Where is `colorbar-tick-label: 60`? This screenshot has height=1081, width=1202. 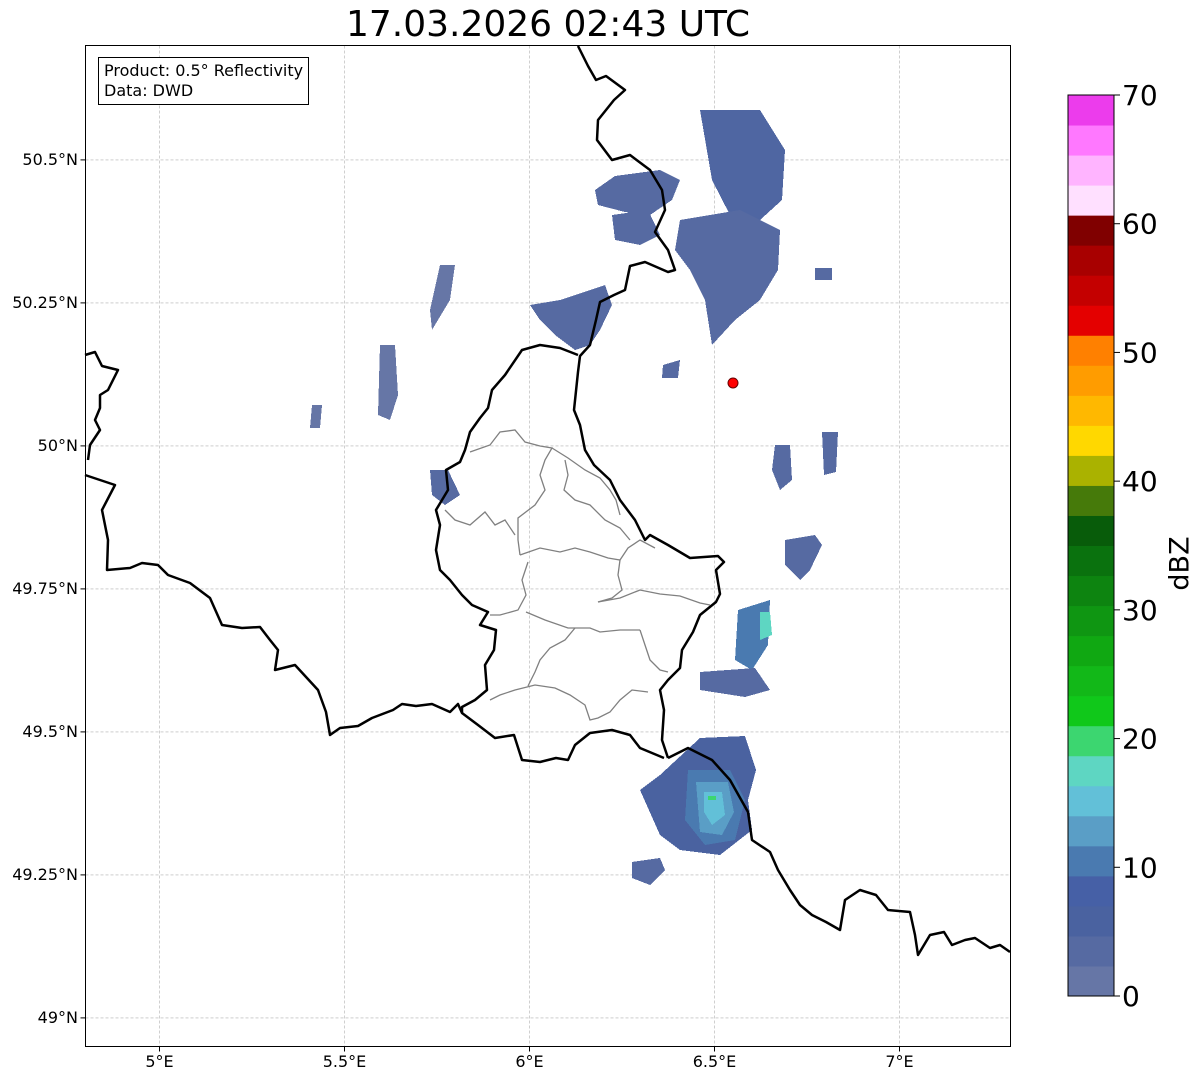
colorbar-tick-label: 60 is located at coordinates (1140, 224).